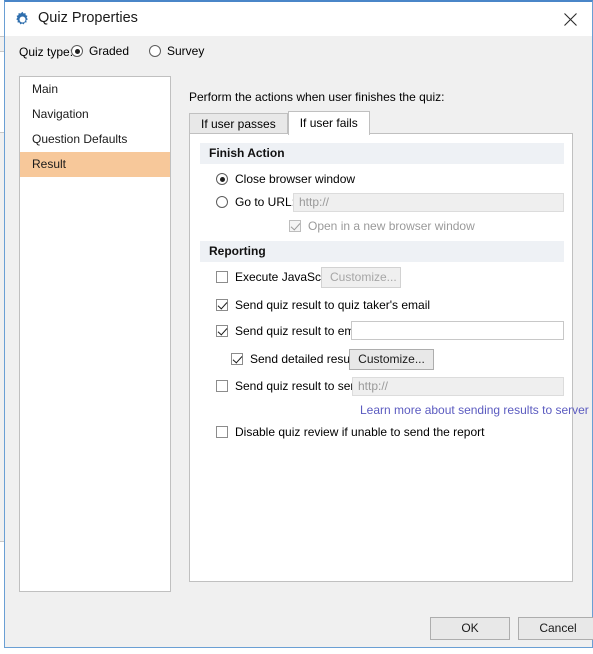 The image size is (593, 654). I want to click on sidebar-item-result: Result, so click(95, 164).